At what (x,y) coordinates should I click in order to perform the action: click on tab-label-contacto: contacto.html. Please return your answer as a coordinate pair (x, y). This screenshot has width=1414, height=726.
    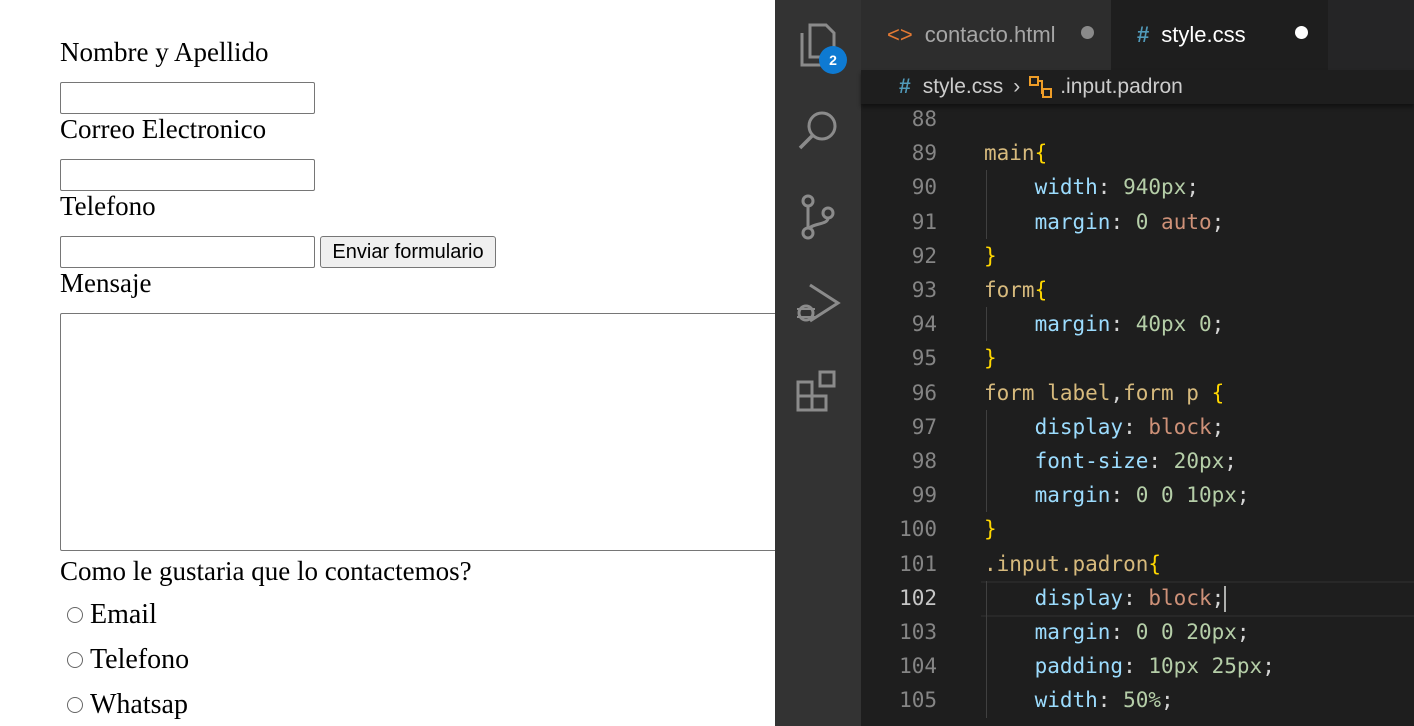
    Looking at the image, I should click on (990, 34).